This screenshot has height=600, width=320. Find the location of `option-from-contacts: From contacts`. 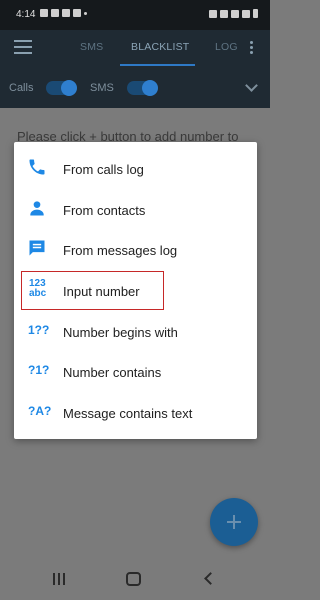

option-from-contacts: From contacts is located at coordinates (135, 210).